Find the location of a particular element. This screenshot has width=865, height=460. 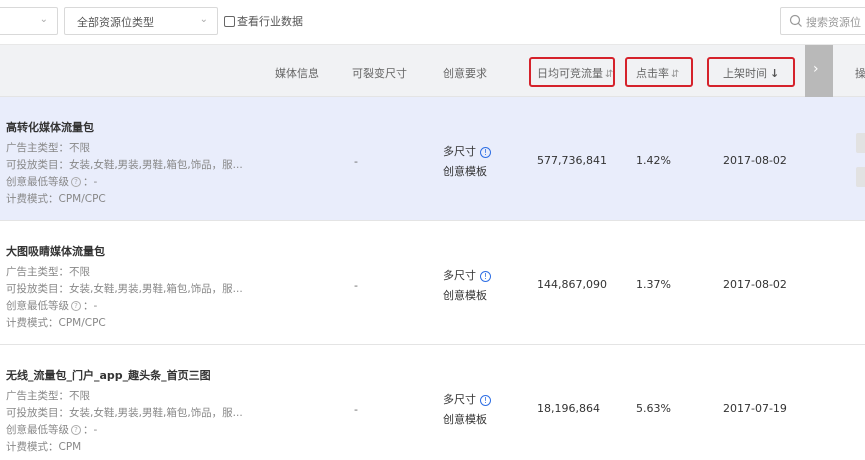

column-creative-requirement: 创意要求 is located at coordinates (465, 73).